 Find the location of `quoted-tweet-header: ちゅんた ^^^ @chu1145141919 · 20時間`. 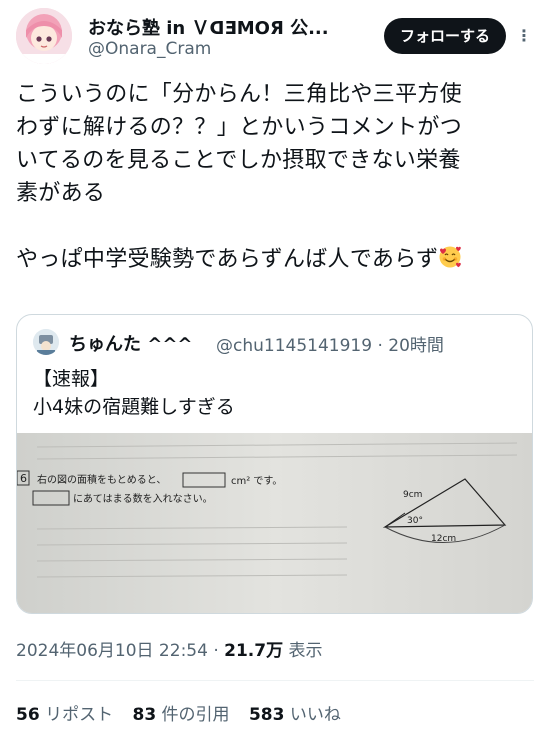

quoted-tweet-header: ちゅんた ^^^ @chu1145141919 · 20時間 is located at coordinates (276, 342).